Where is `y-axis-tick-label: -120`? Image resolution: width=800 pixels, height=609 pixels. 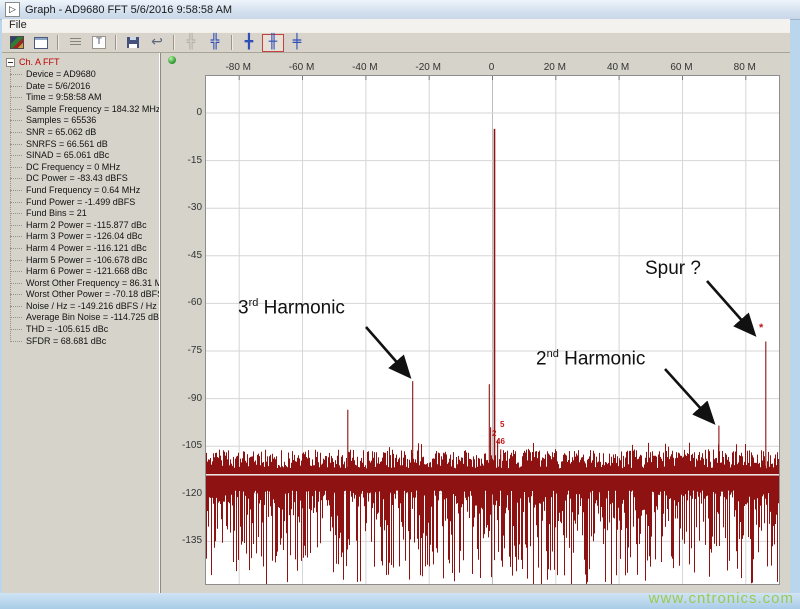 y-axis-tick-label: -120 is located at coordinates (191, 493).